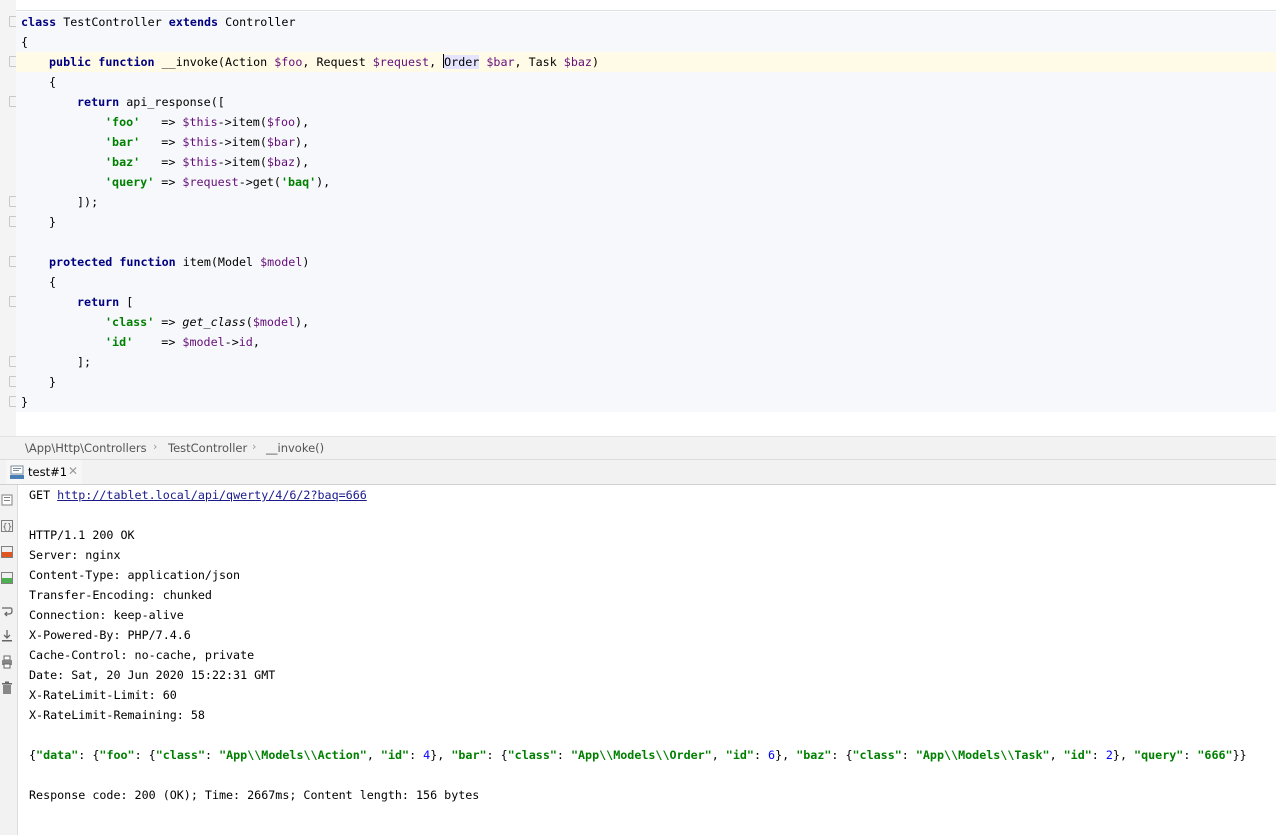 The width and height of the screenshot is (1276, 835). I want to click on parent-class: Controller, so click(260, 22).